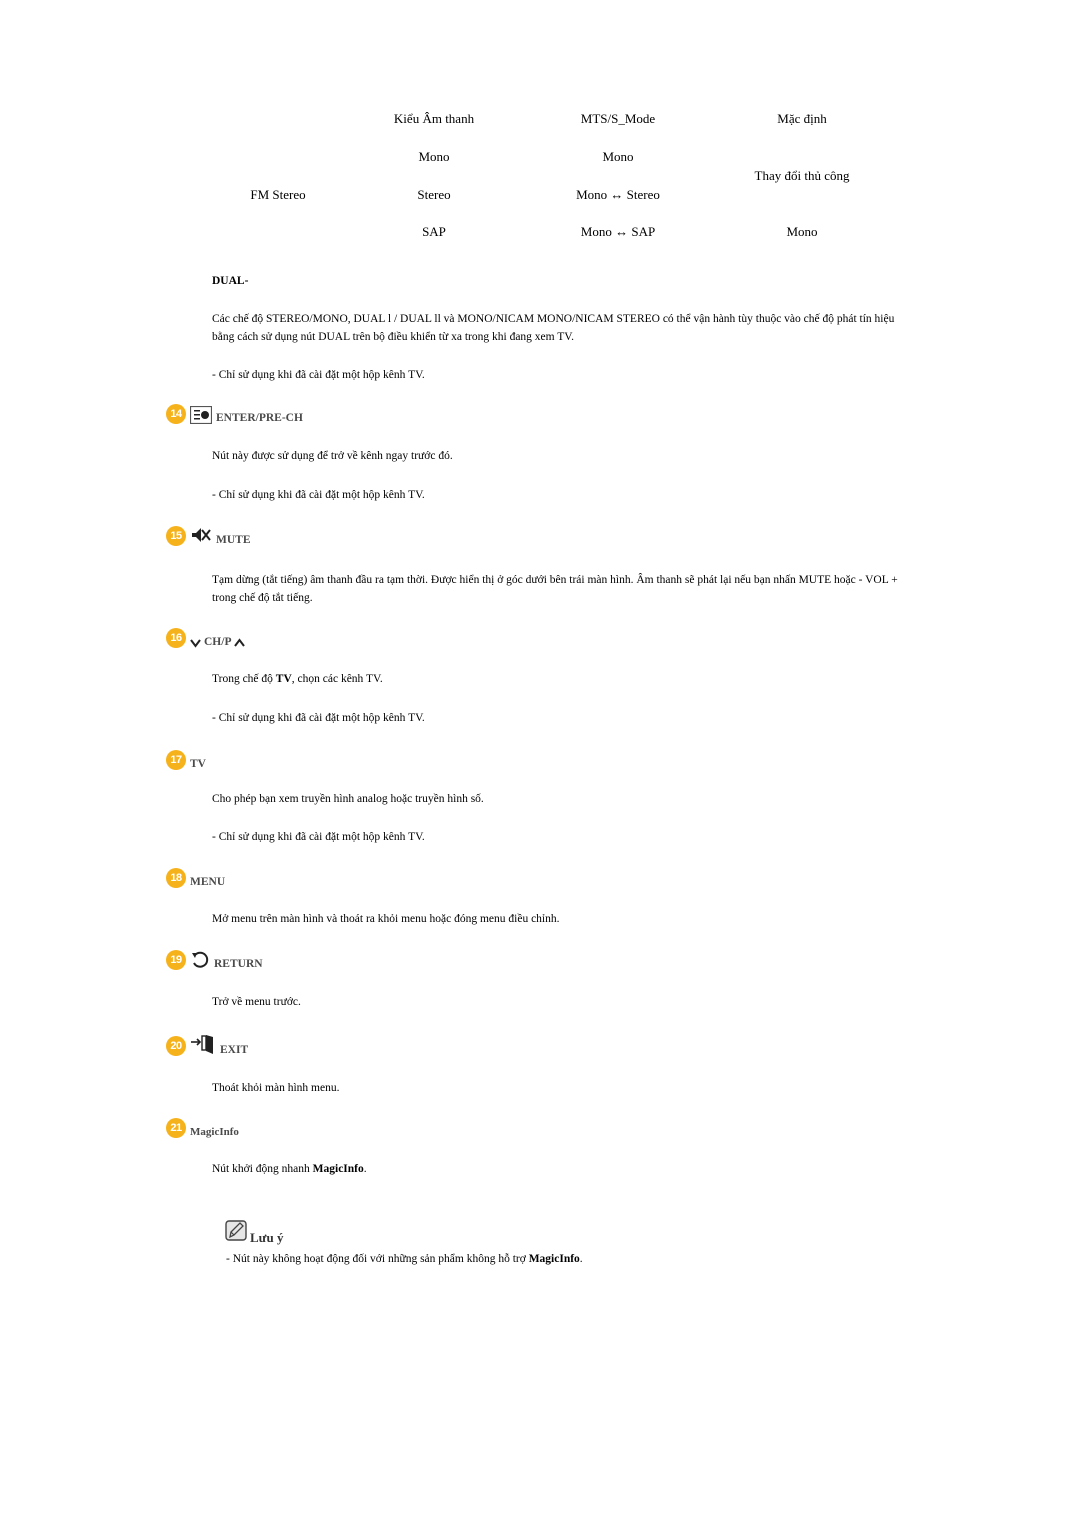 This screenshot has width=1080, height=1527. What do you see at coordinates (208, 882) in the screenshot?
I see `section-title: MENU` at bounding box center [208, 882].